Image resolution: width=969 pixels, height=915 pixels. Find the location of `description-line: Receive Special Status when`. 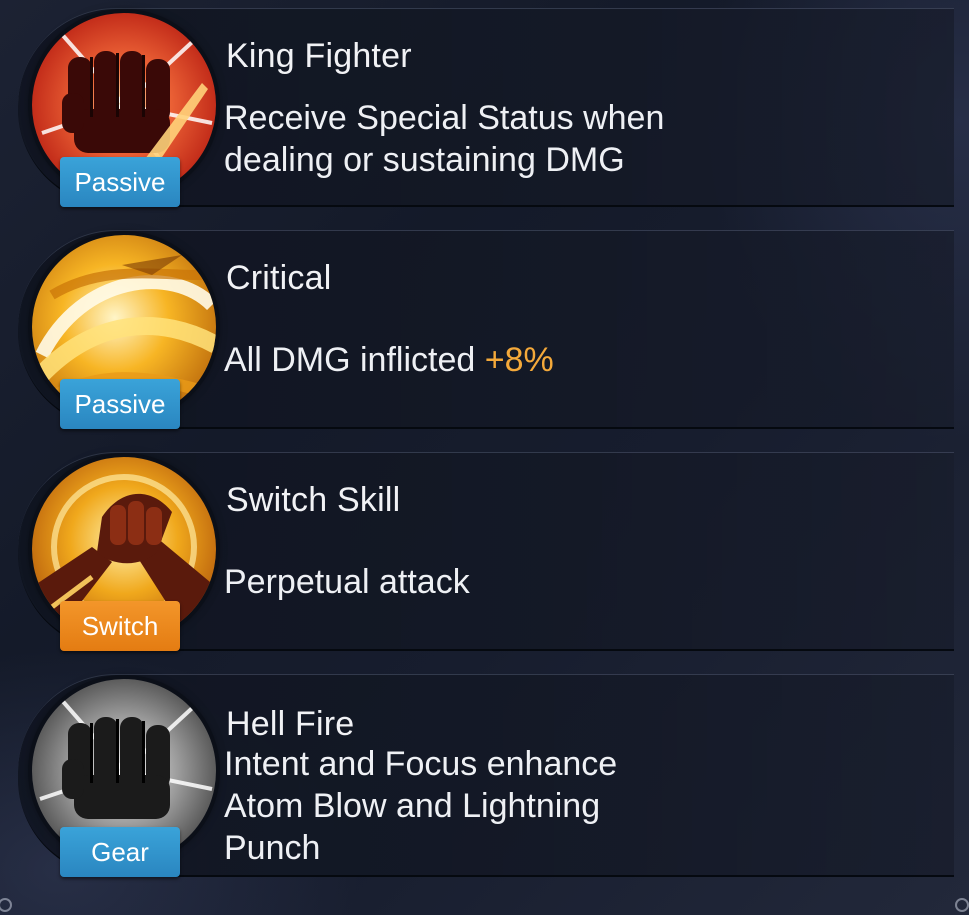

description-line: Receive Special Status when is located at coordinates (444, 118).